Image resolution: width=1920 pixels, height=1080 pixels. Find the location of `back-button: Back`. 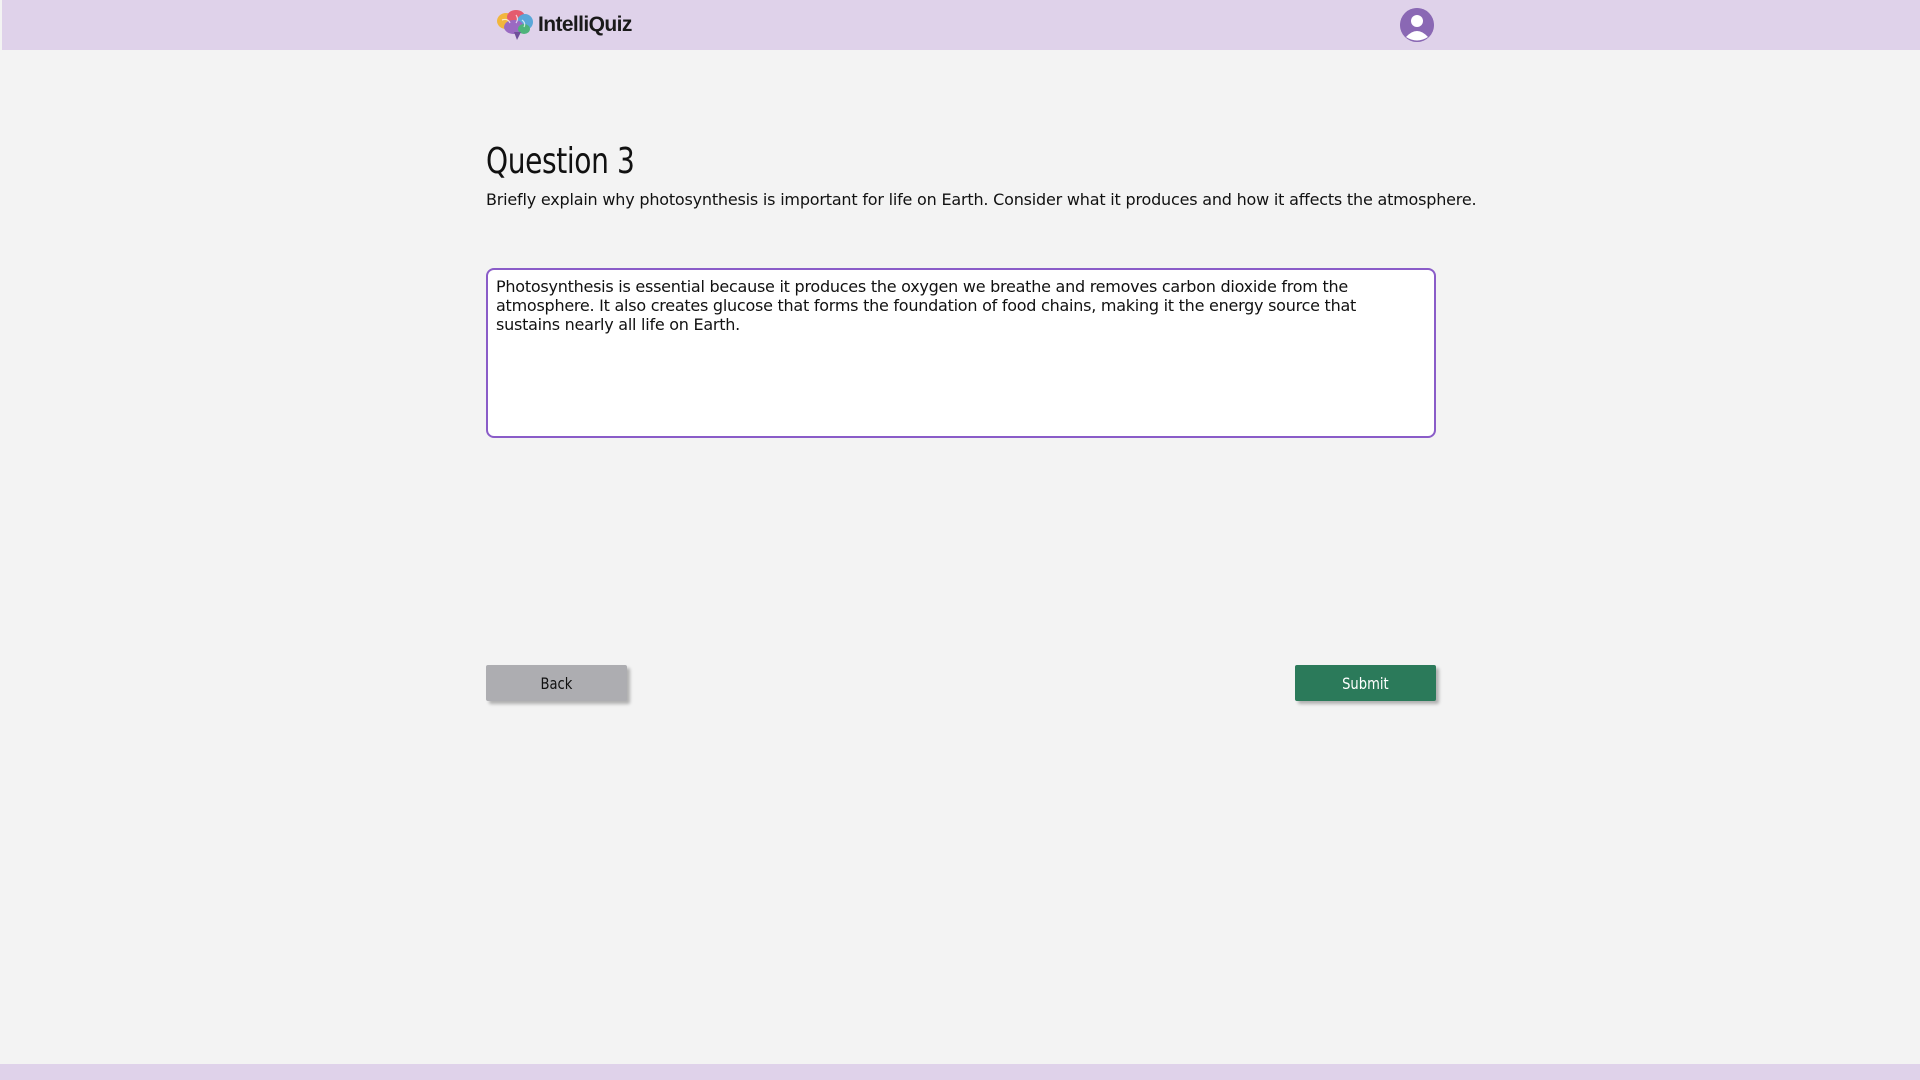

back-button: Back is located at coordinates (556, 683).